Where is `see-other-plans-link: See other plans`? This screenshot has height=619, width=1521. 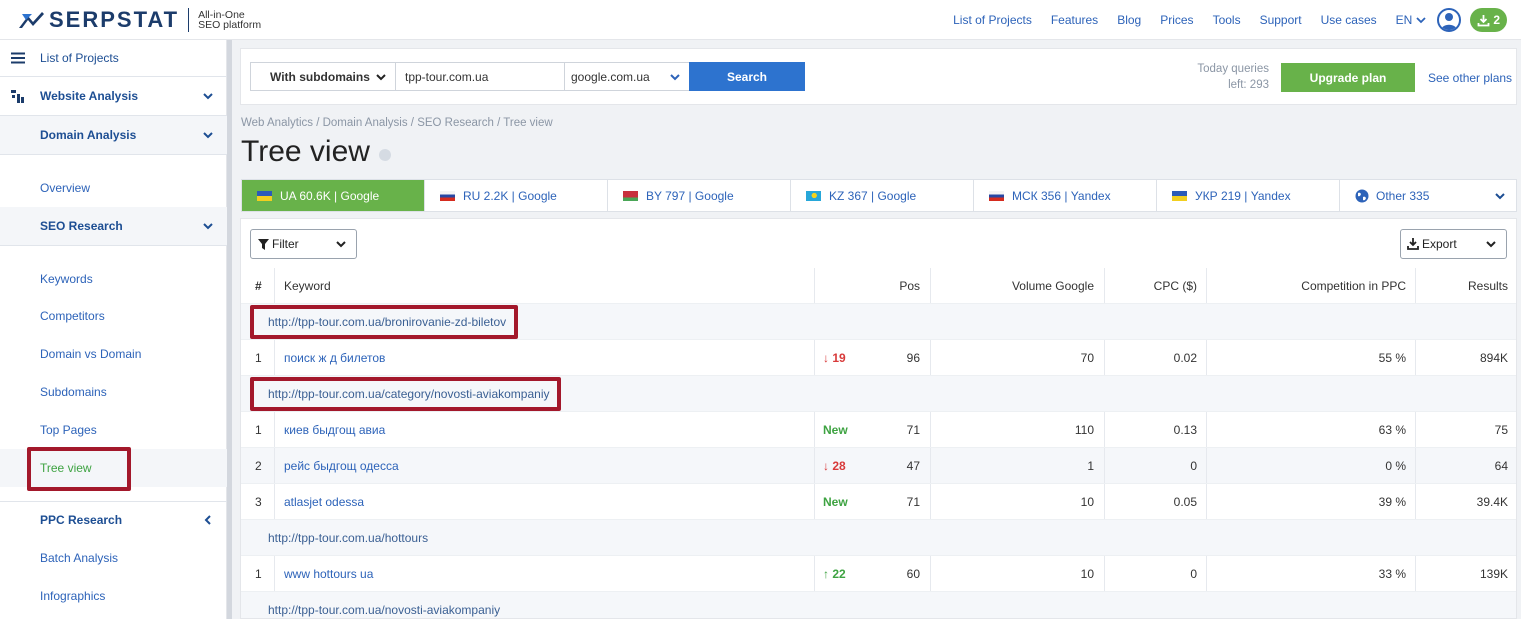
see-other-plans-link: See other plans is located at coordinates (1470, 78).